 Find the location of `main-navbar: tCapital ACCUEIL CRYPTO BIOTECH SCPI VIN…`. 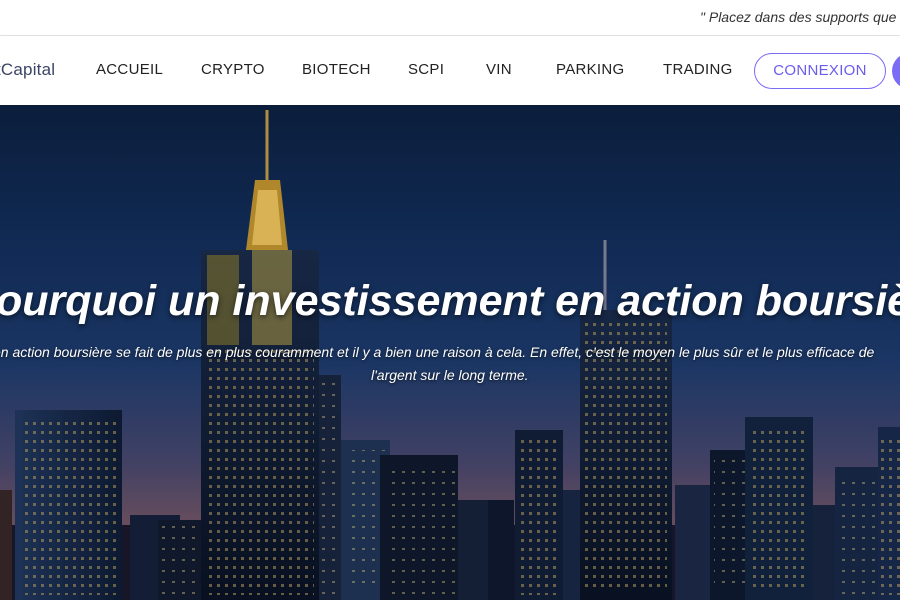

main-navbar: tCapital ACCUEIL CRYPTO BIOTECH SCPI VIN… is located at coordinates (450, 70).